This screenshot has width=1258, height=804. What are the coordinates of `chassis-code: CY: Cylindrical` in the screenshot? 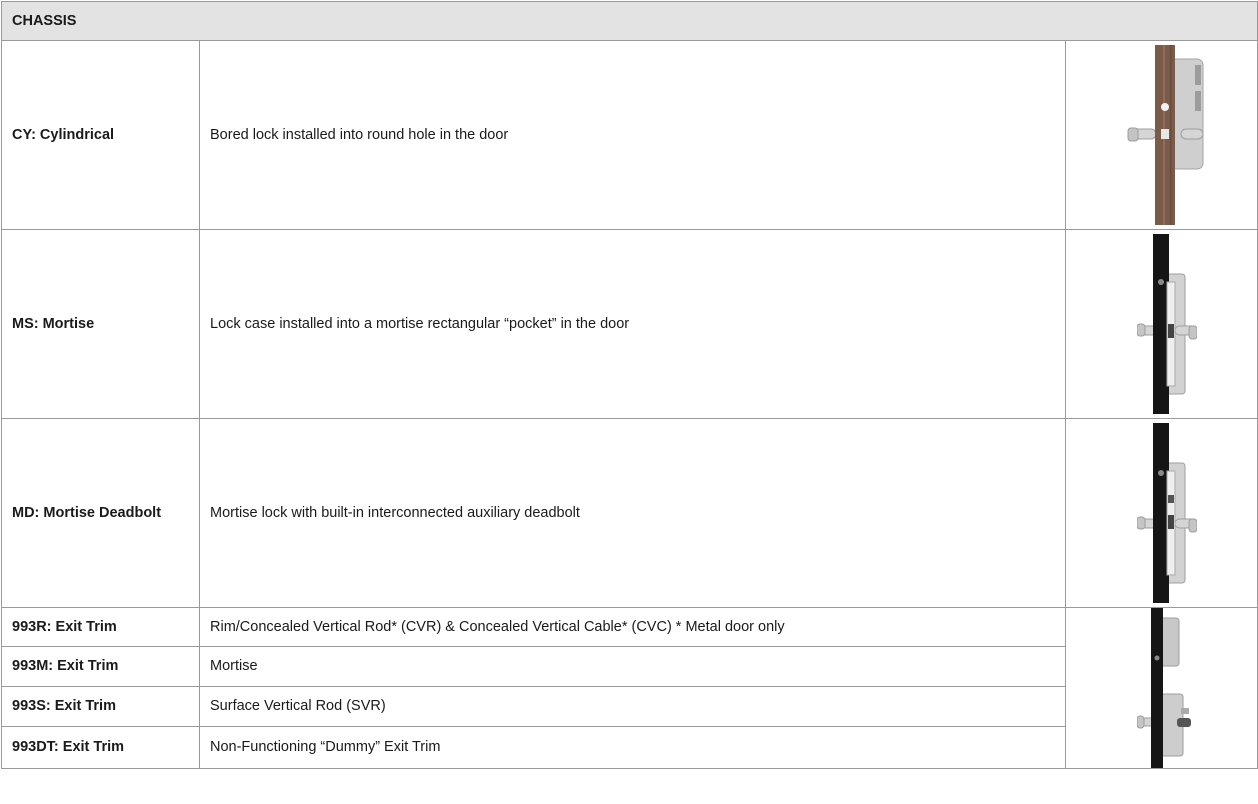 It's located at (100, 135).